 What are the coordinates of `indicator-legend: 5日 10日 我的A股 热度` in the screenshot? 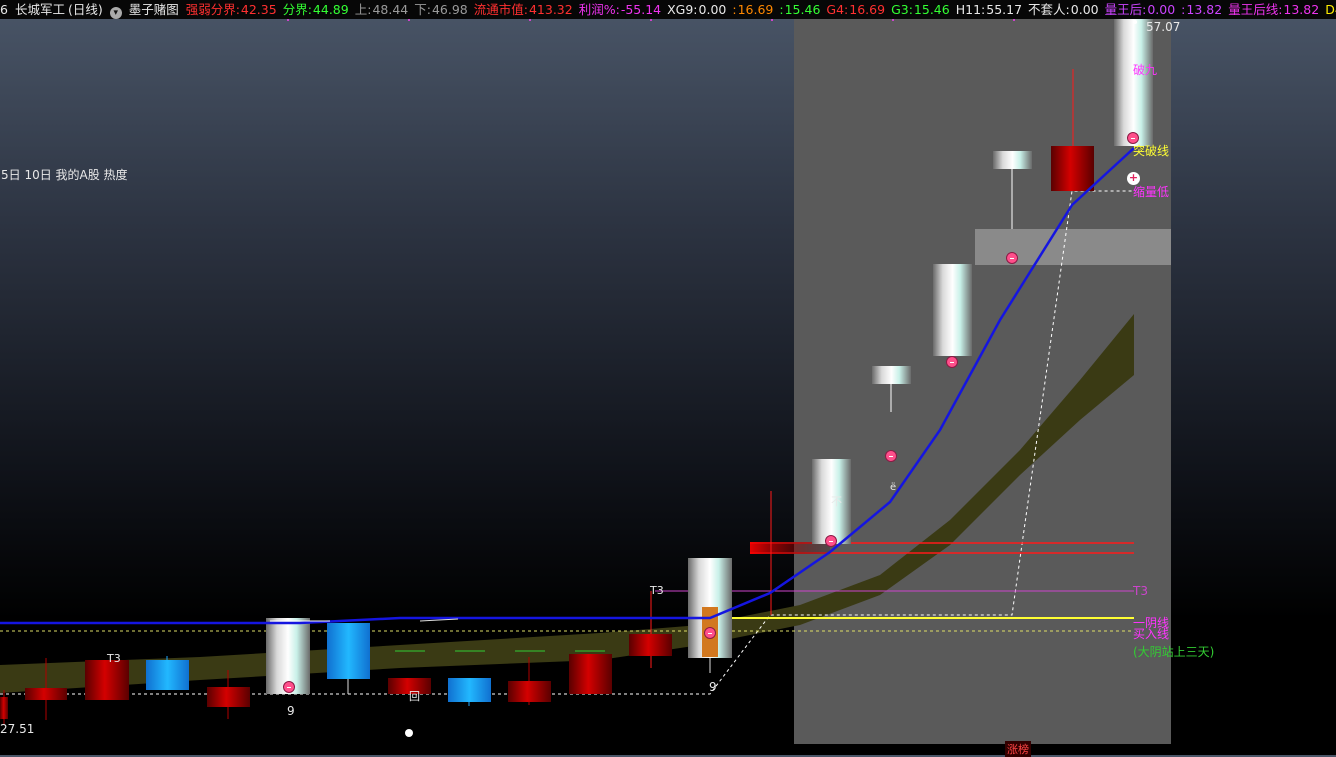 It's located at (64, 174).